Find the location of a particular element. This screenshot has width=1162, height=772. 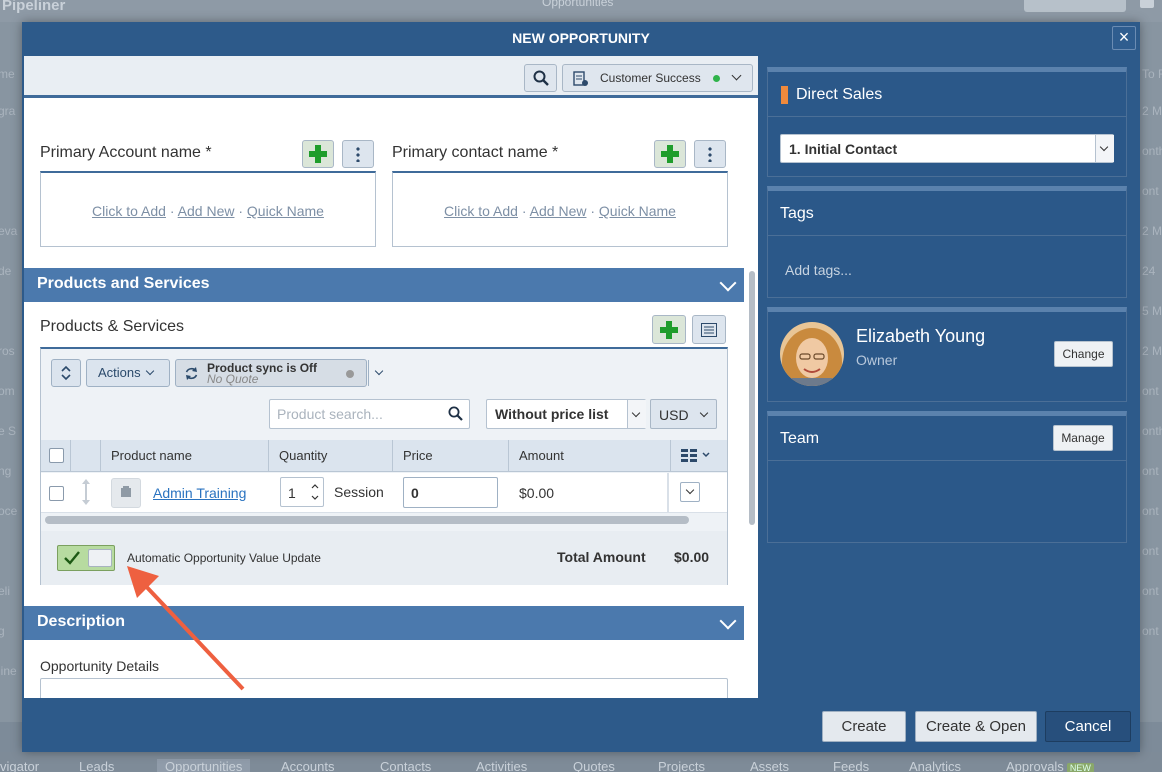

bottom-nav-tab: Contacts is located at coordinates (405, 765).